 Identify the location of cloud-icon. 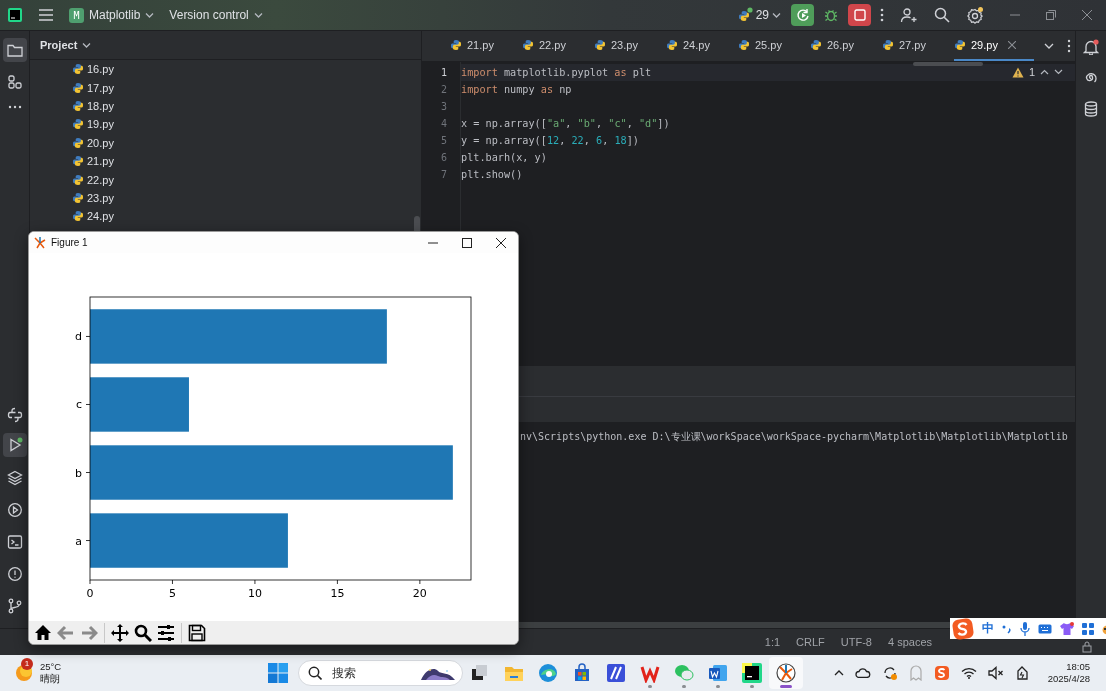
(862, 673).